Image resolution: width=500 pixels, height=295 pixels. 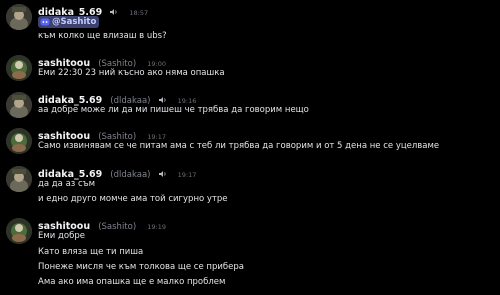 What do you see at coordinates (117, 227) in the screenshot?
I see `display-name-tag: (Sashito)` at bounding box center [117, 227].